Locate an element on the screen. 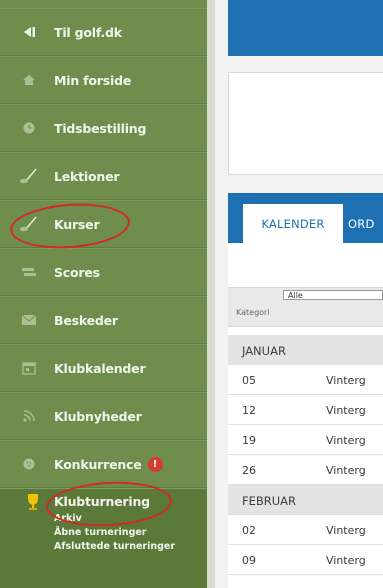  envelope-icon is located at coordinates (29, 320).